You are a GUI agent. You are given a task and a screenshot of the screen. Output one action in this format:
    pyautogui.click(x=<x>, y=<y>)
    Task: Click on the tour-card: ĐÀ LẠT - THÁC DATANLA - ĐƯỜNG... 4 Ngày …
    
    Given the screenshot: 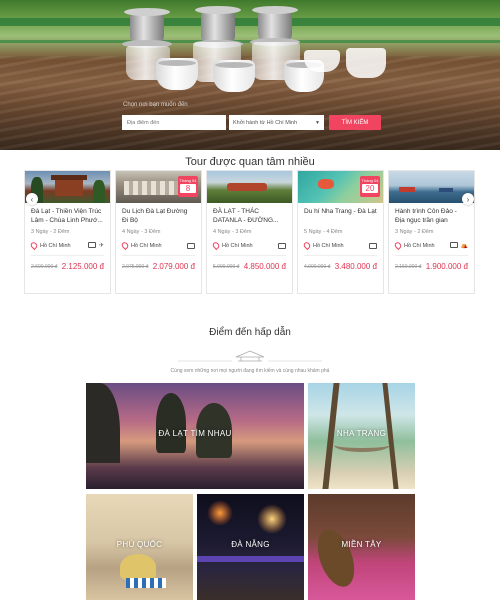 What is the action you would take?
    pyautogui.click(x=249, y=232)
    